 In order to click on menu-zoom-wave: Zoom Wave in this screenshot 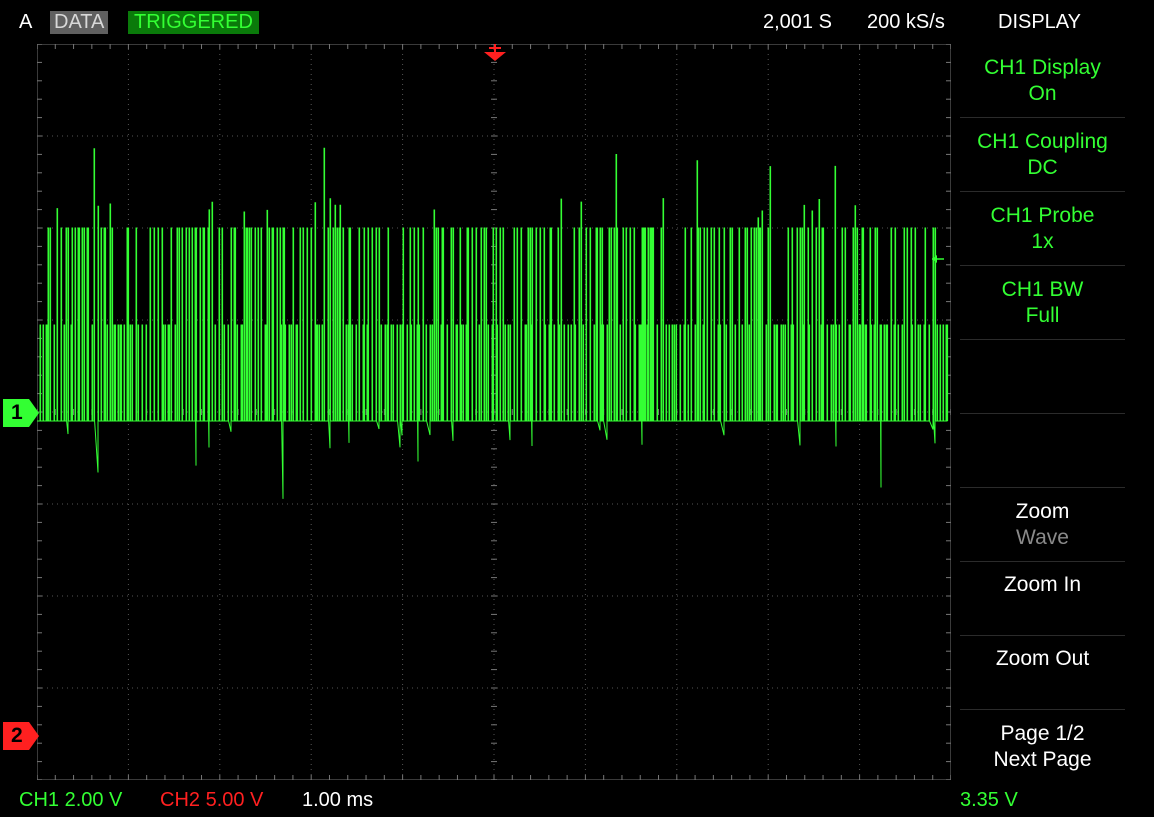, I will do `click(1042, 525)`.